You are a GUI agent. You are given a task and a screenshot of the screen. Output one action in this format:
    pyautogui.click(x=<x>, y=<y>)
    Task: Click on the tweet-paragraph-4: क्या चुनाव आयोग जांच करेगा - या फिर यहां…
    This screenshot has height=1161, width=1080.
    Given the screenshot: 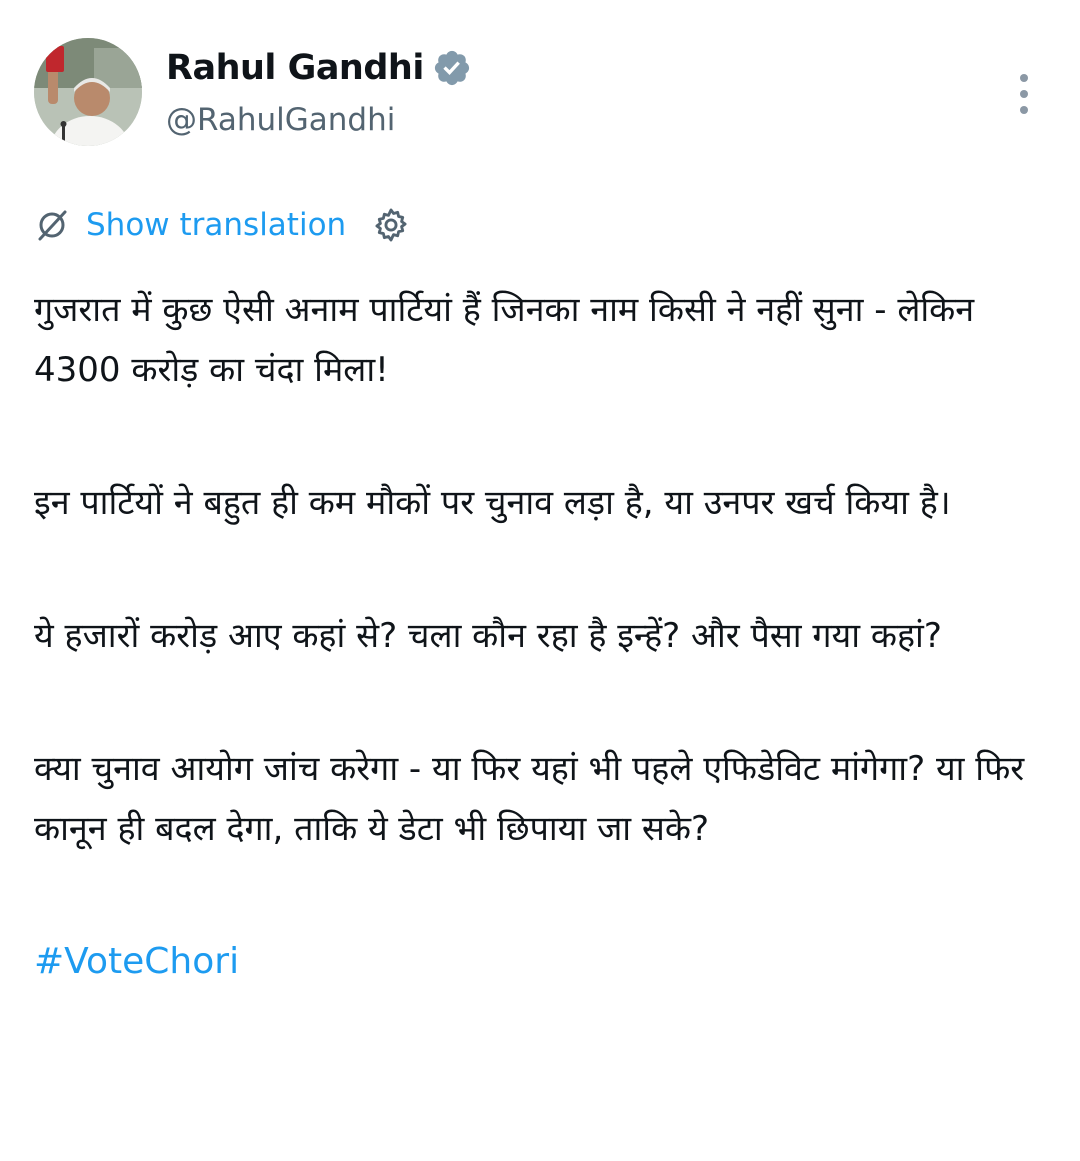 What is the action you would take?
    pyautogui.click(x=529, y=799)
    